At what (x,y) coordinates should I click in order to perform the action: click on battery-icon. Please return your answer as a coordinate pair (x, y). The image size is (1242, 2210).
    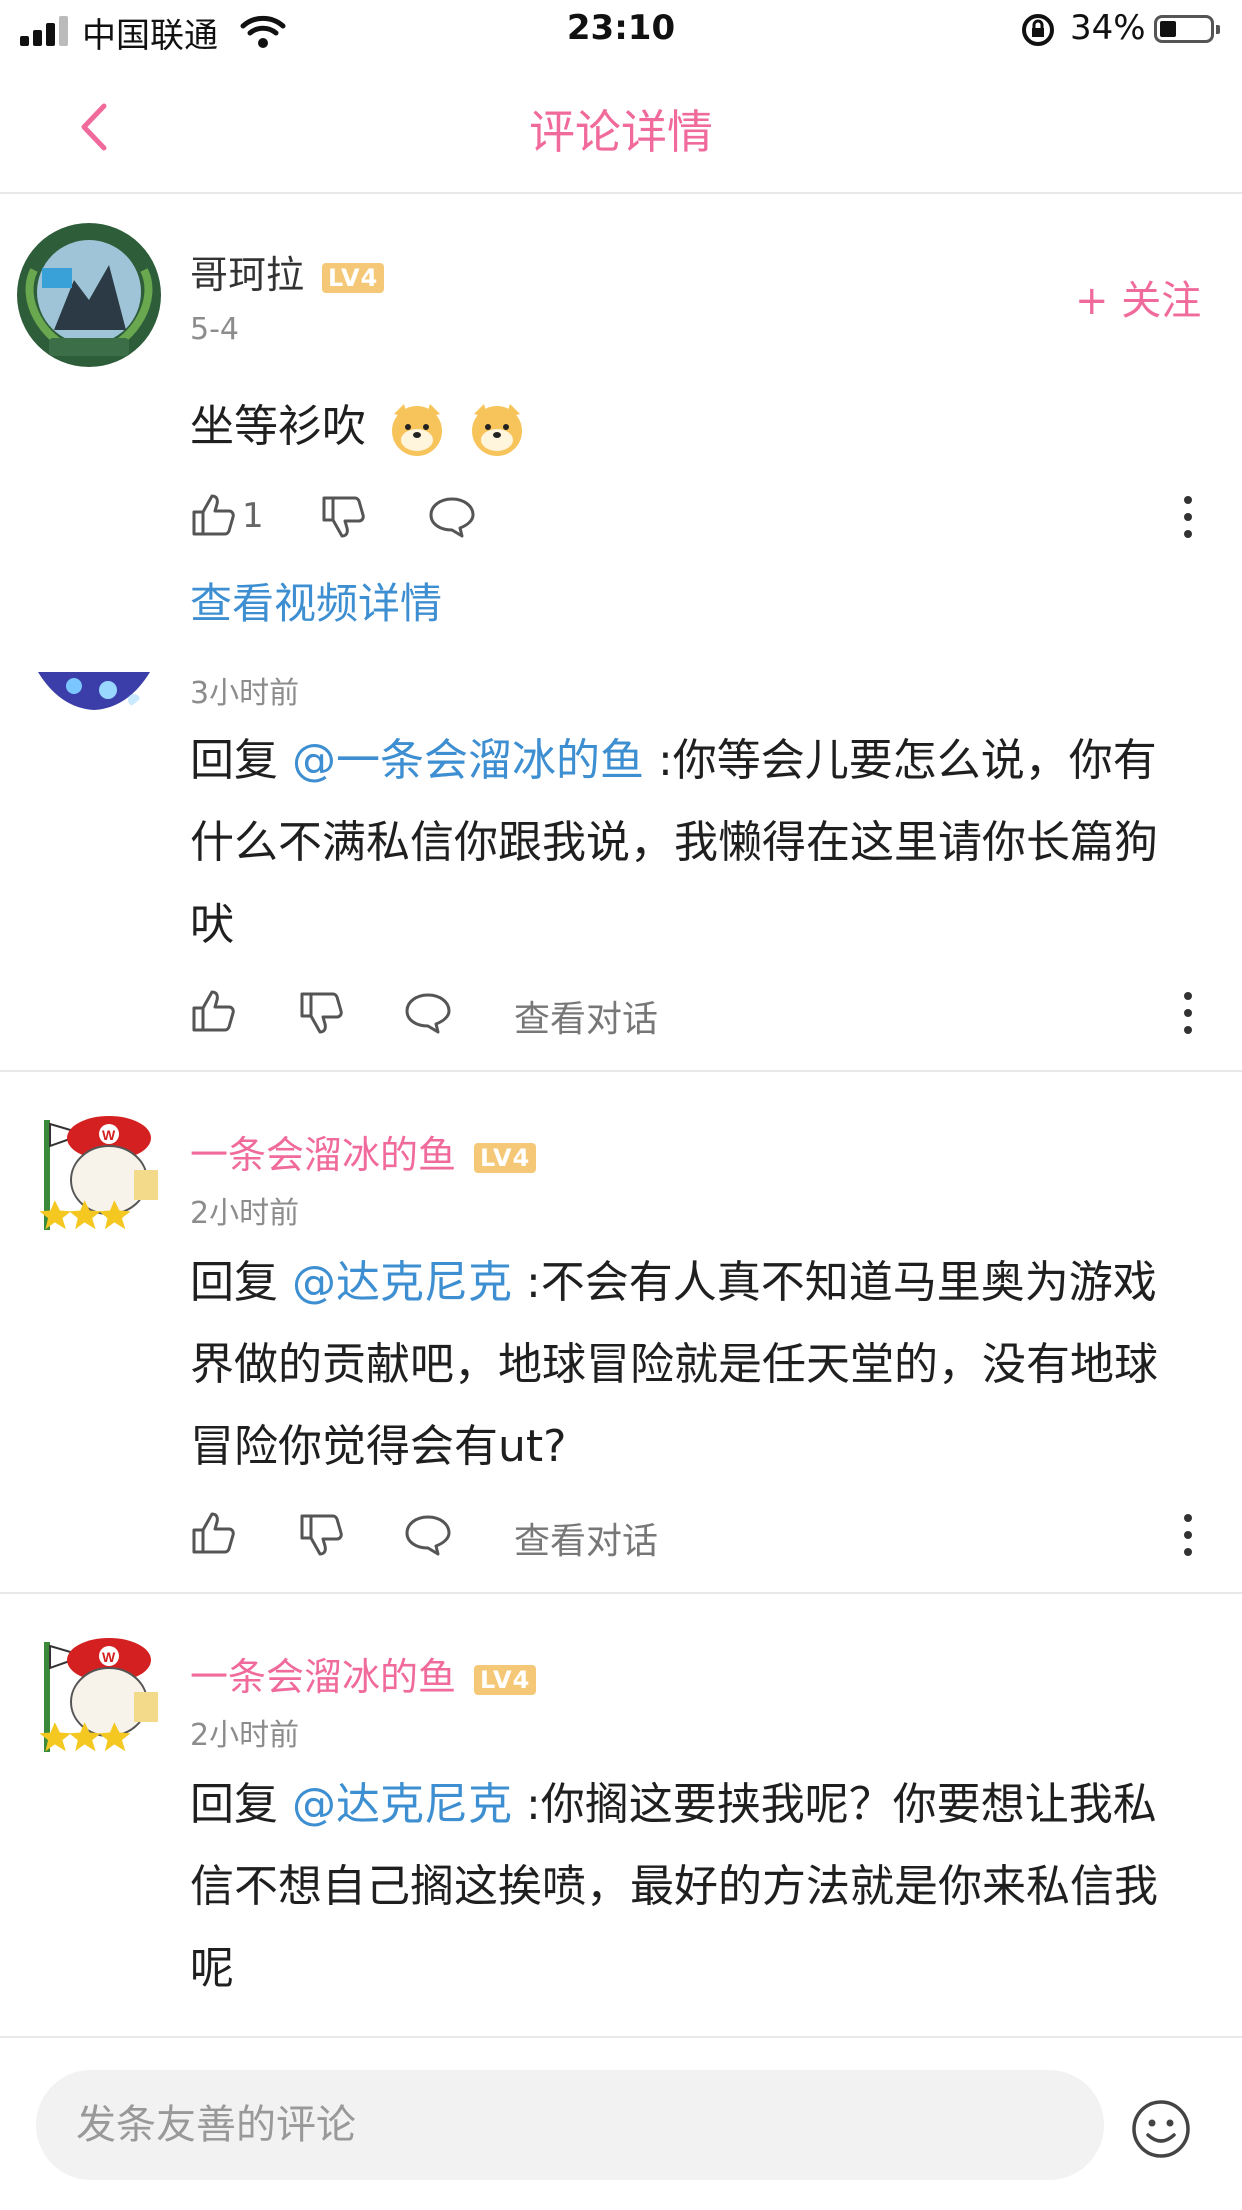
    Looking at the image, I should click on (1187, 29).